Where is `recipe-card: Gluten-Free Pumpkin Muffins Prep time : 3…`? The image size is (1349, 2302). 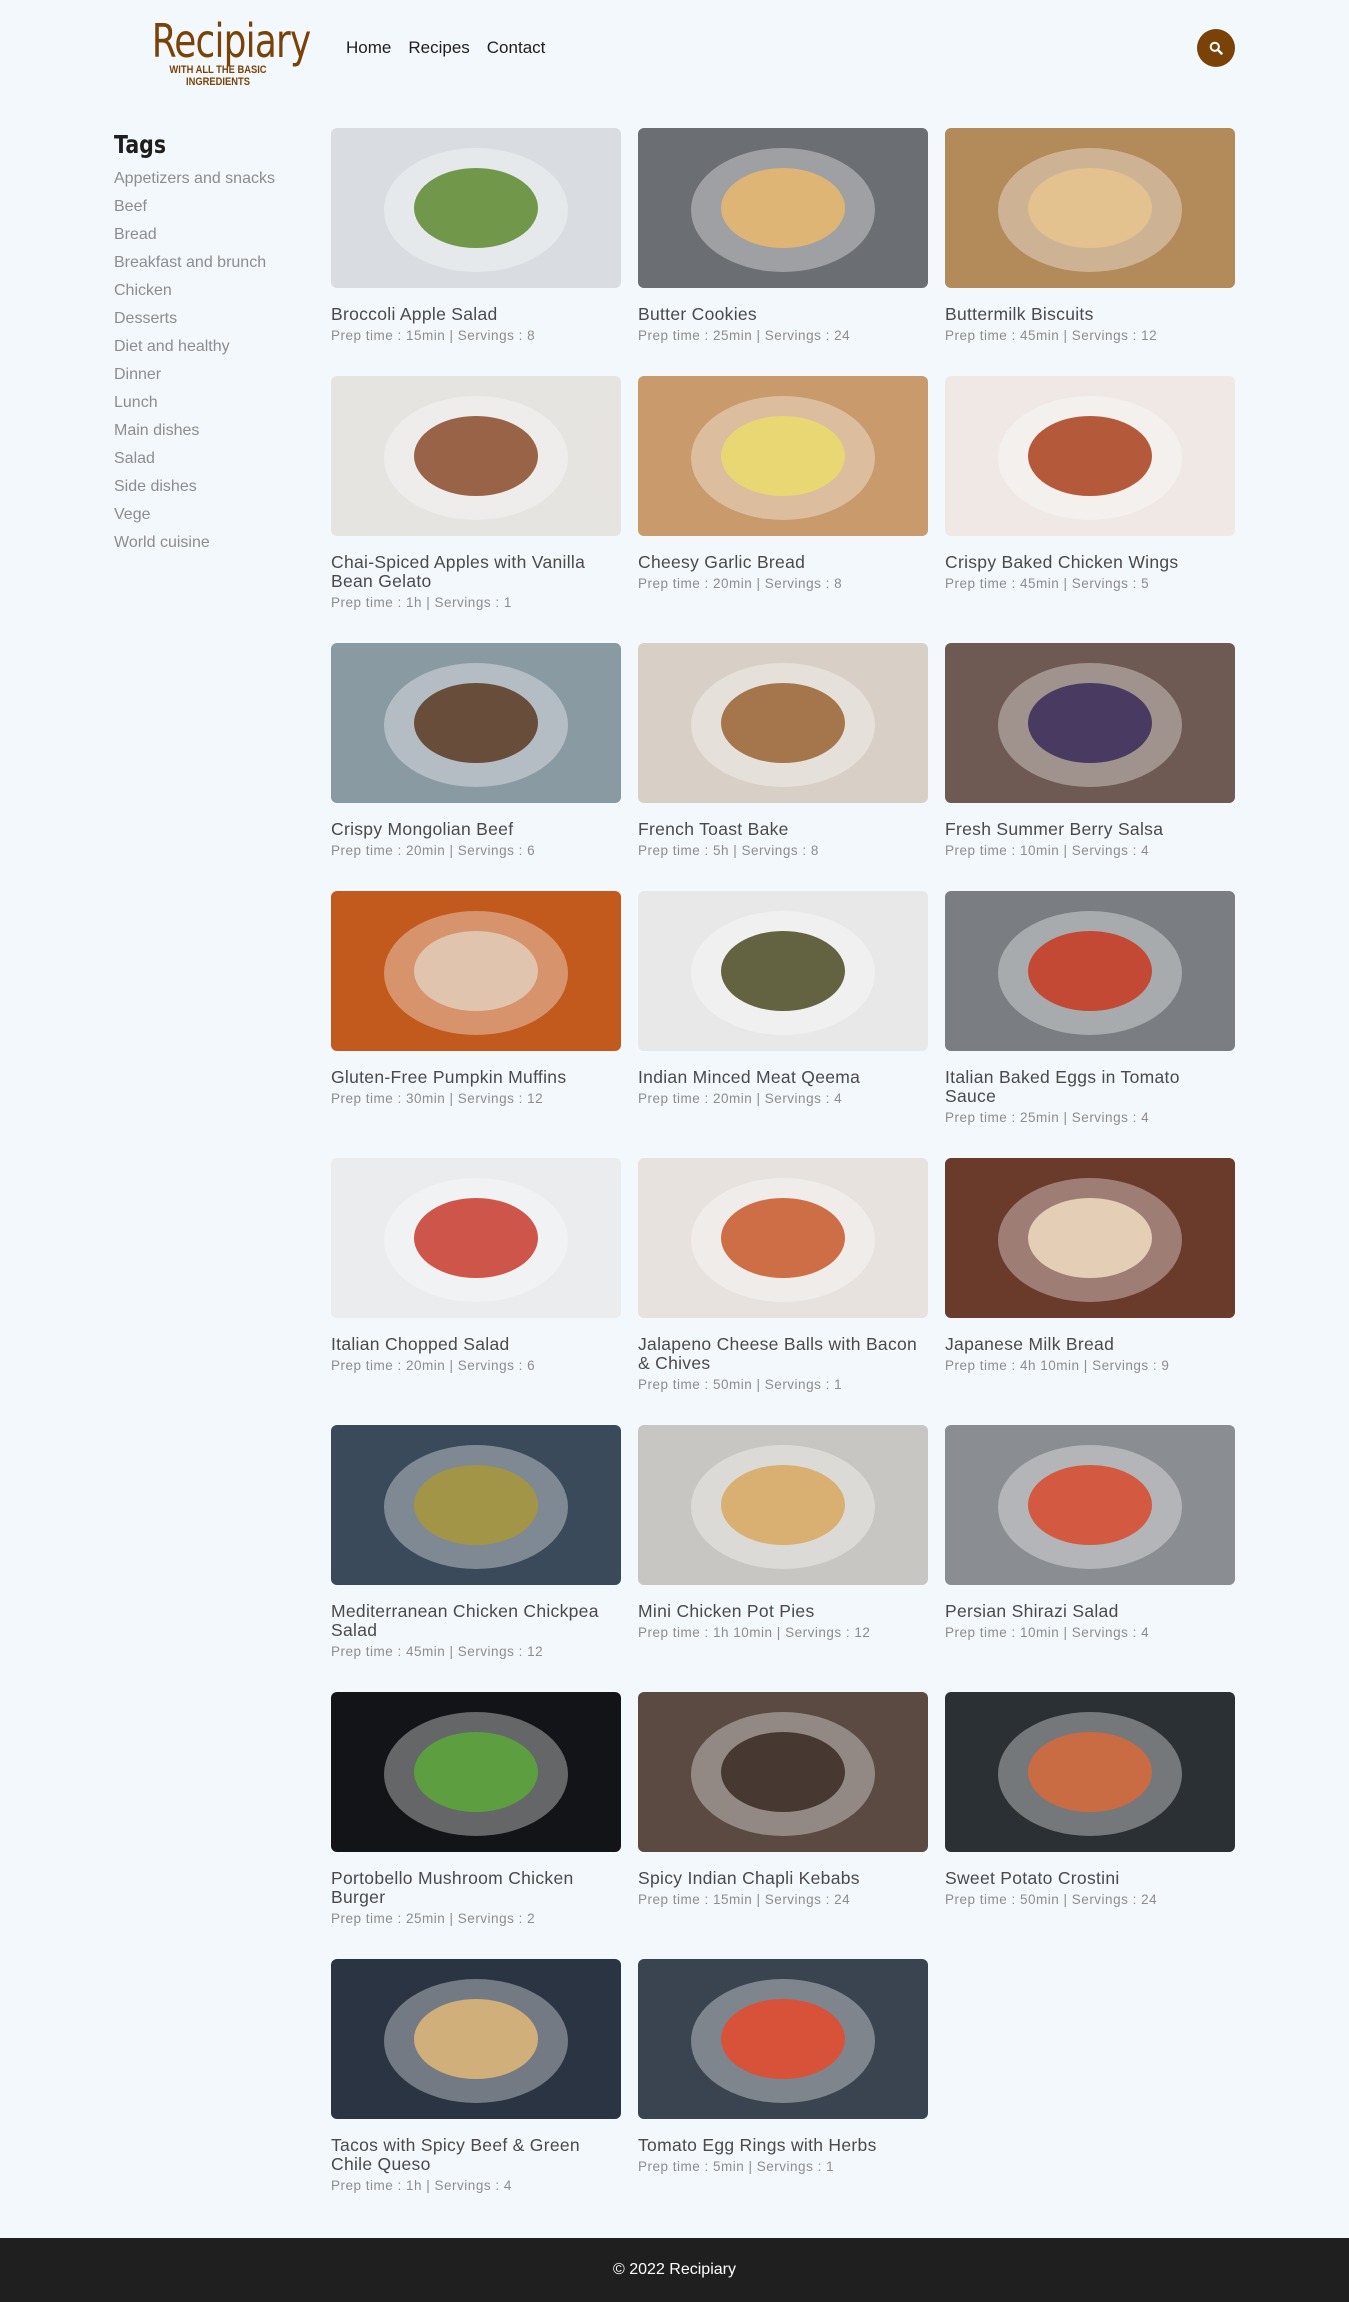 recipe-card: Gluten-Free Pumpkin Muffins Prep time : 3… is located at coordinates (476, 1024).